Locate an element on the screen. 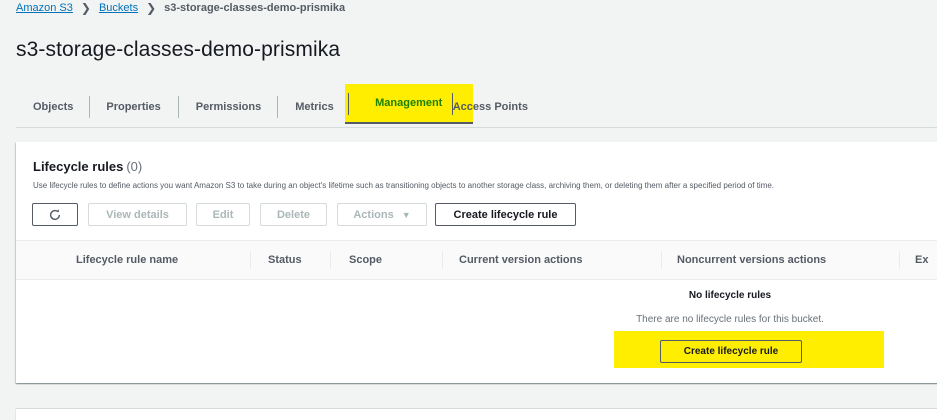 Image resolution: width=937 pixels, height=420 pixels. edit-button: Edit is located at coordinates (223, 214).